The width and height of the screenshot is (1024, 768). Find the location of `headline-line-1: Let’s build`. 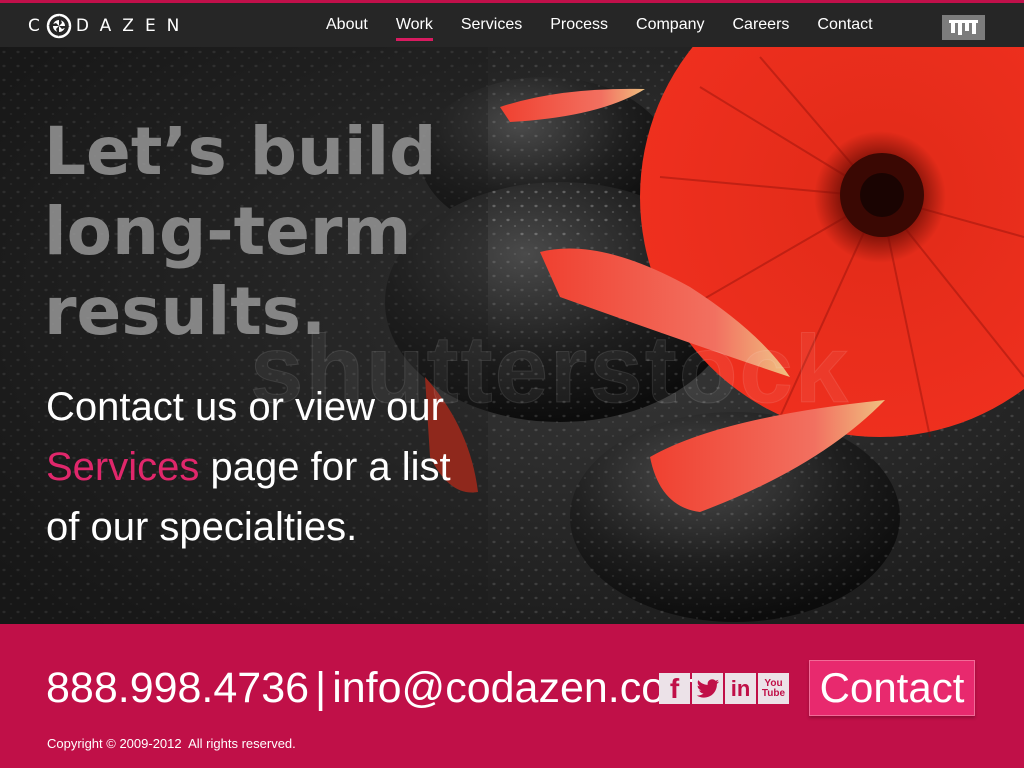

headline-line-1: Let’s build is located at coordinates (240, 151).